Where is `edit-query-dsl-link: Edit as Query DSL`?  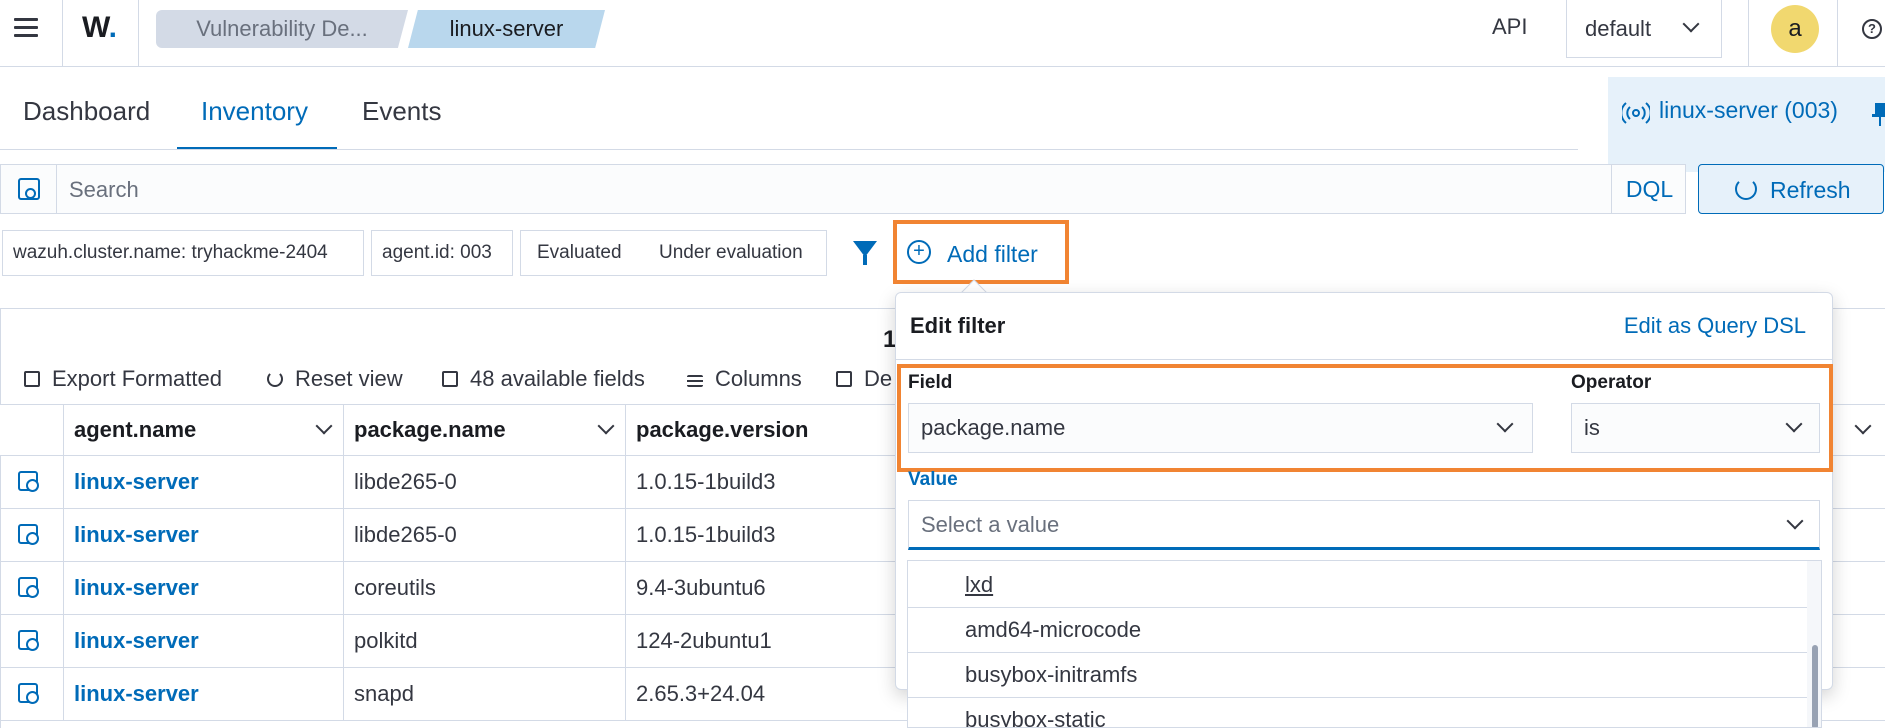
edit-query-dsl-link: Edit as Query DSL is located at coordinates (1715, 326).